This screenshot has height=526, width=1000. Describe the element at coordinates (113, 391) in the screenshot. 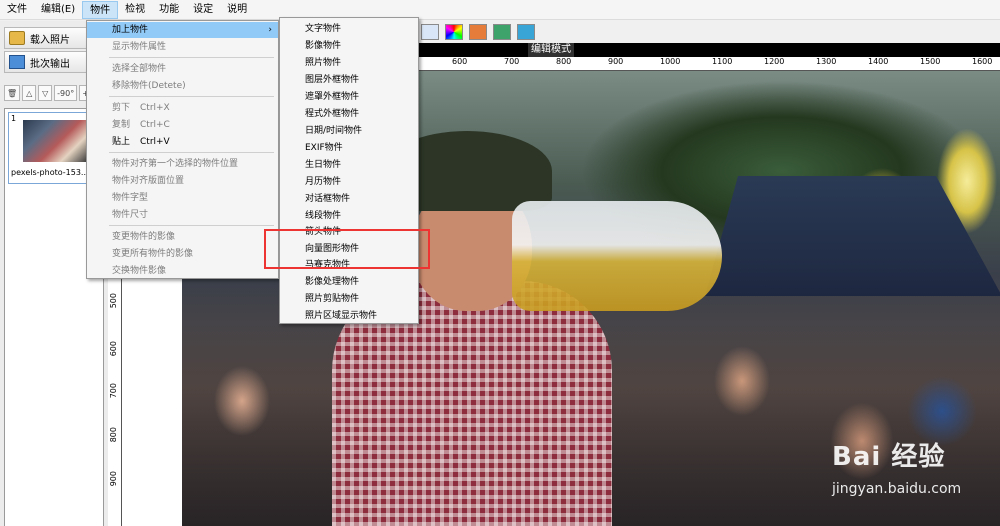

I see `ruler-left-label: 700` at that location.